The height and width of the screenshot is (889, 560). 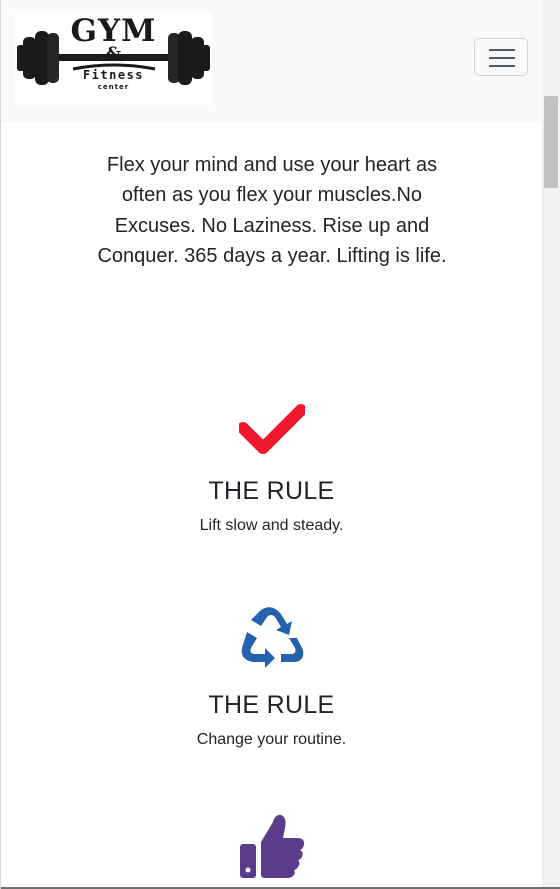 I want to click on feature-thumbs-up, so click(x=271, y=846).